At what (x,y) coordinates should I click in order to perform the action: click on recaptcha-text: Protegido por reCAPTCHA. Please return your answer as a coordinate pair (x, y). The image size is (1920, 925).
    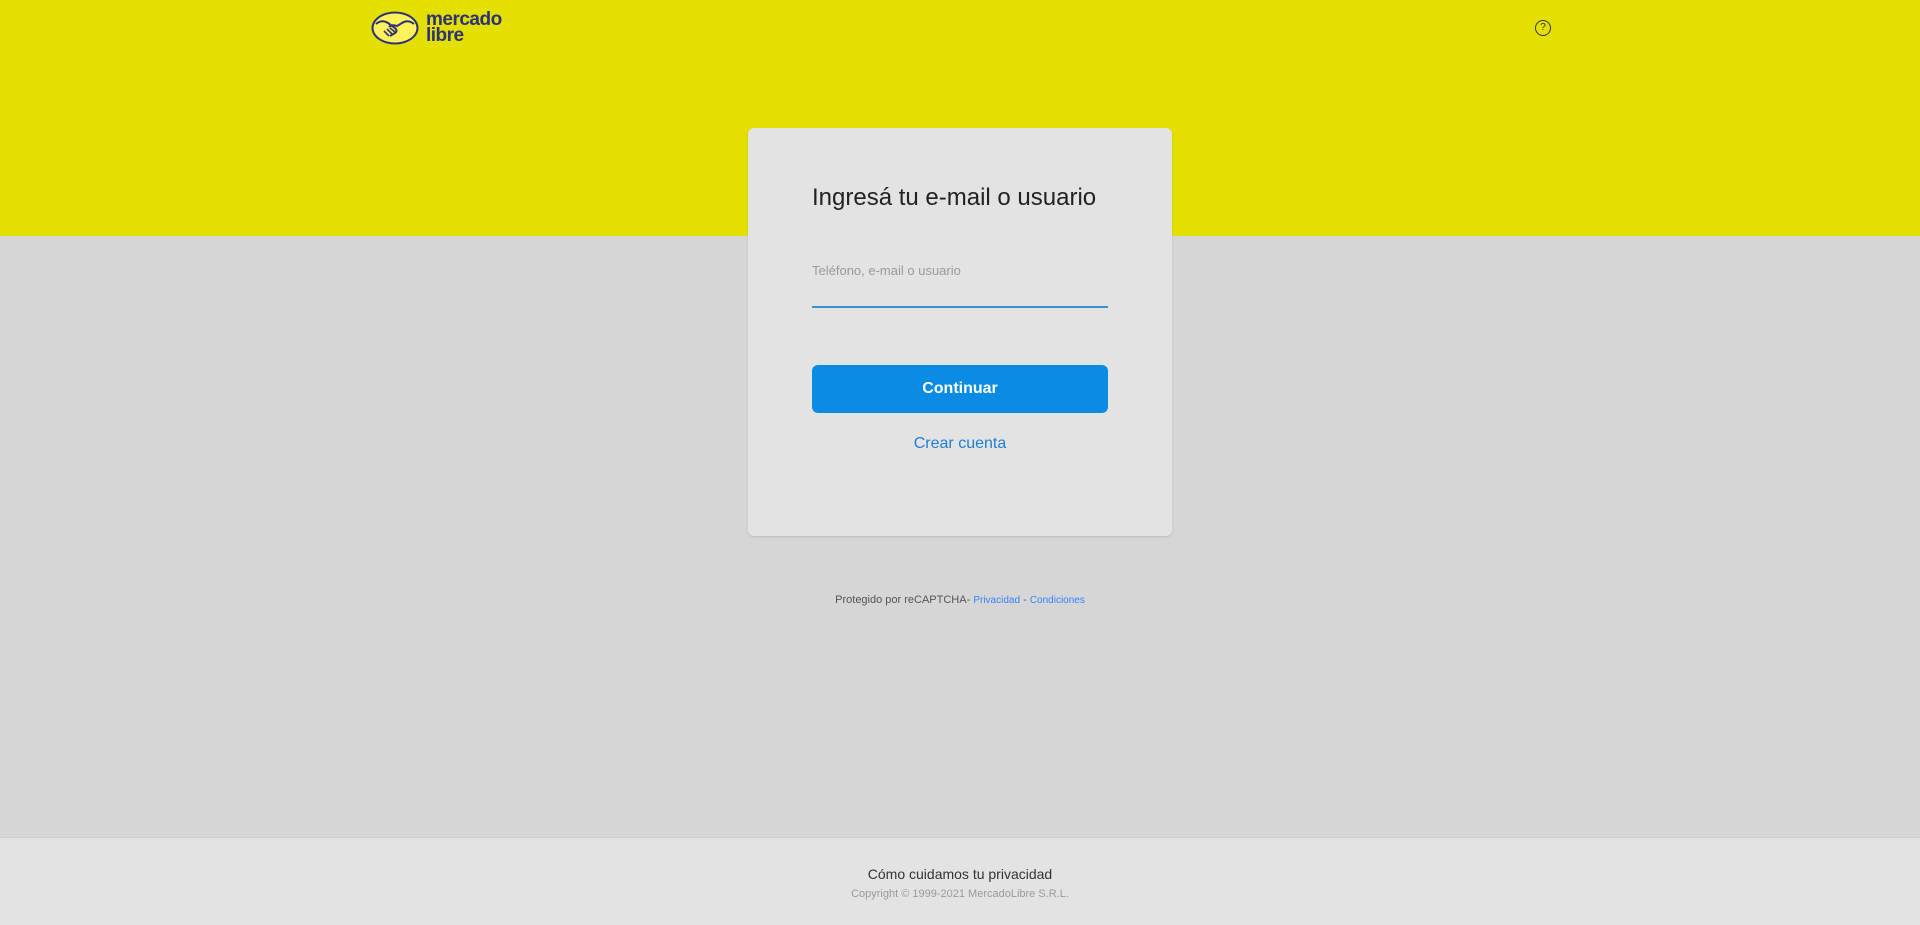
    Looking at the image, I should click on (901, 600).